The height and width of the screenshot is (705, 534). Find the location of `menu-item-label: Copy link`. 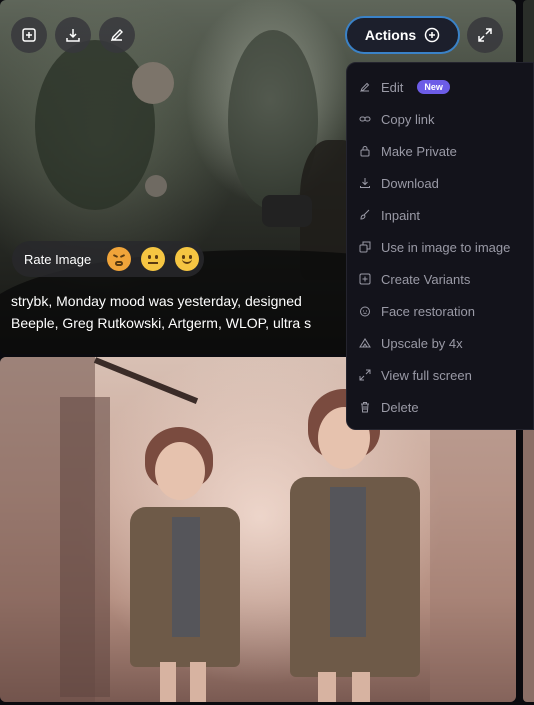

menu-item-label: Copy link is located at coordinates (408, 119).